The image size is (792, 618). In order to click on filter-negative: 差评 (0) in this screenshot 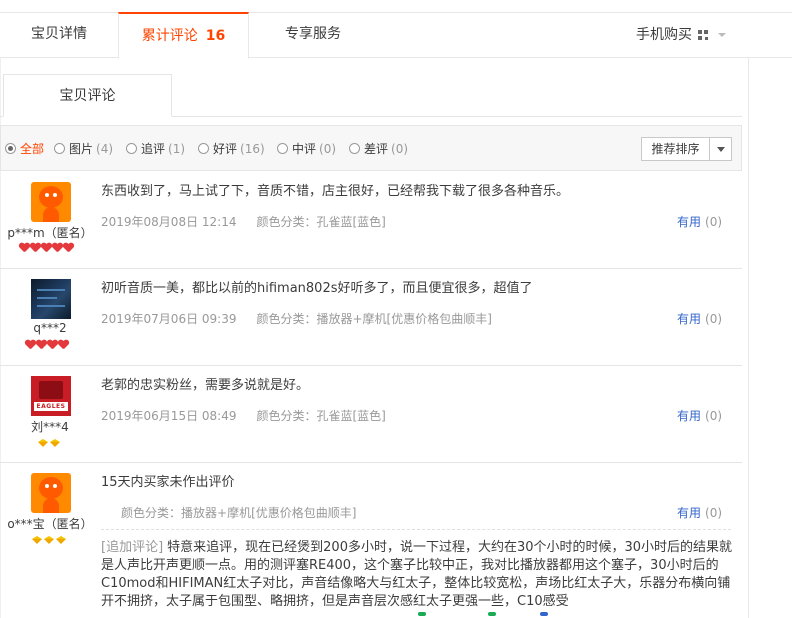, I will do `click(378, 149)`.